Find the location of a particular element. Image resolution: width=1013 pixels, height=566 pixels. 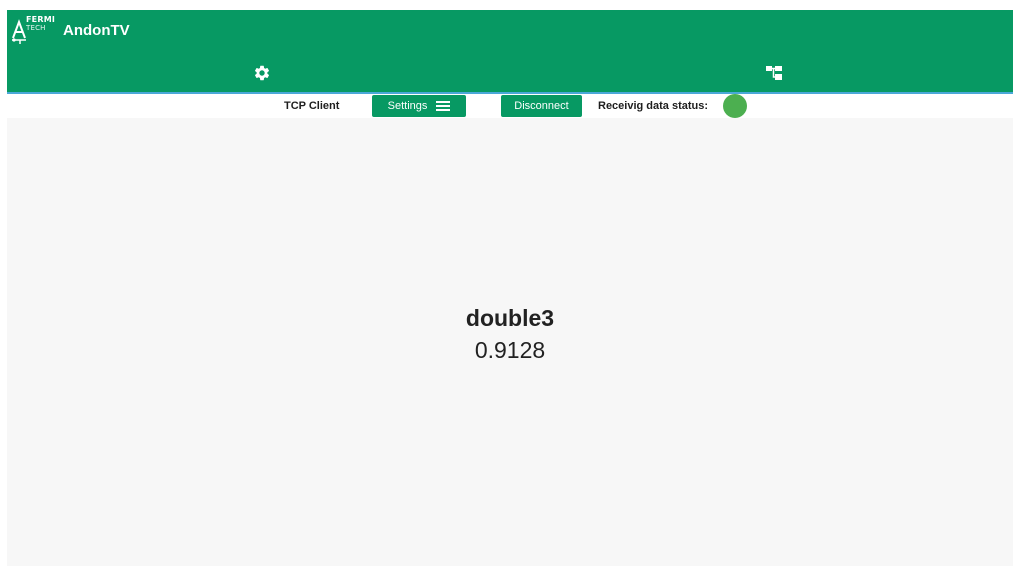

app-title: AndonTV is located at coordinates (96, 30).